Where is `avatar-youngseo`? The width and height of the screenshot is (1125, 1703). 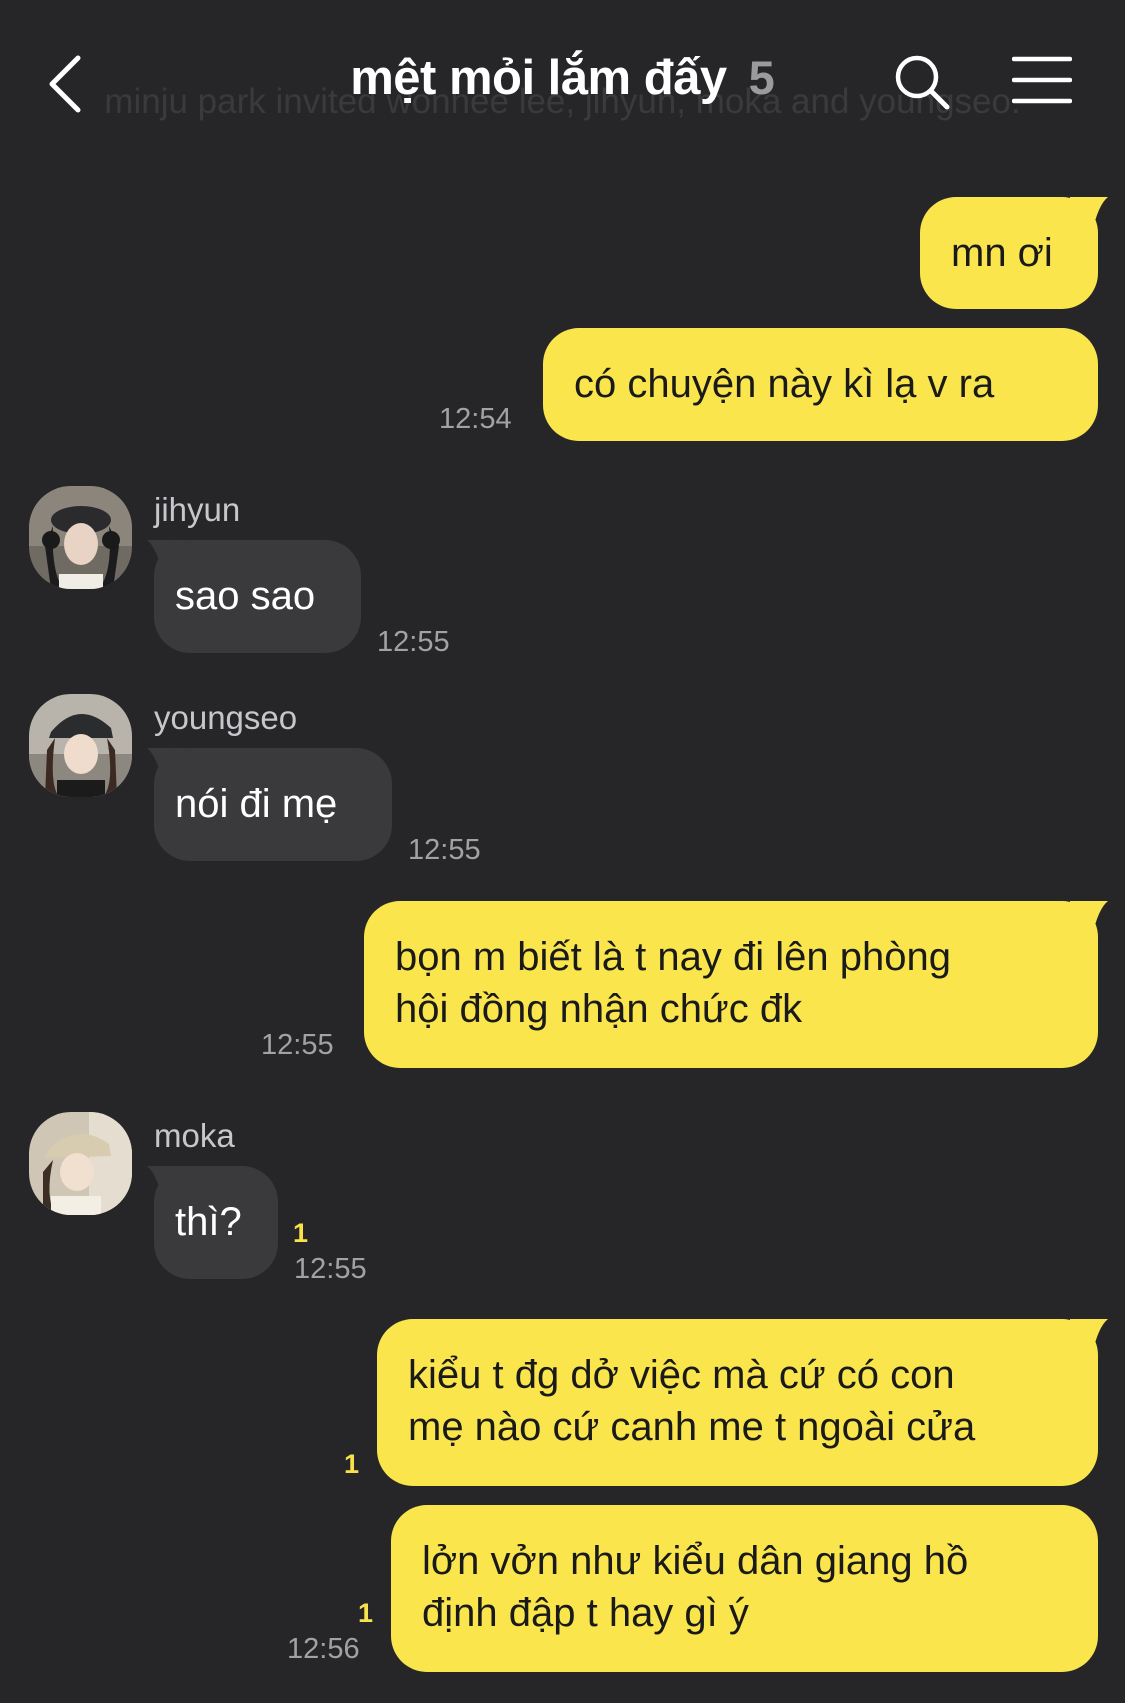
avatar-youngseo is located at coordinates (80, 745).